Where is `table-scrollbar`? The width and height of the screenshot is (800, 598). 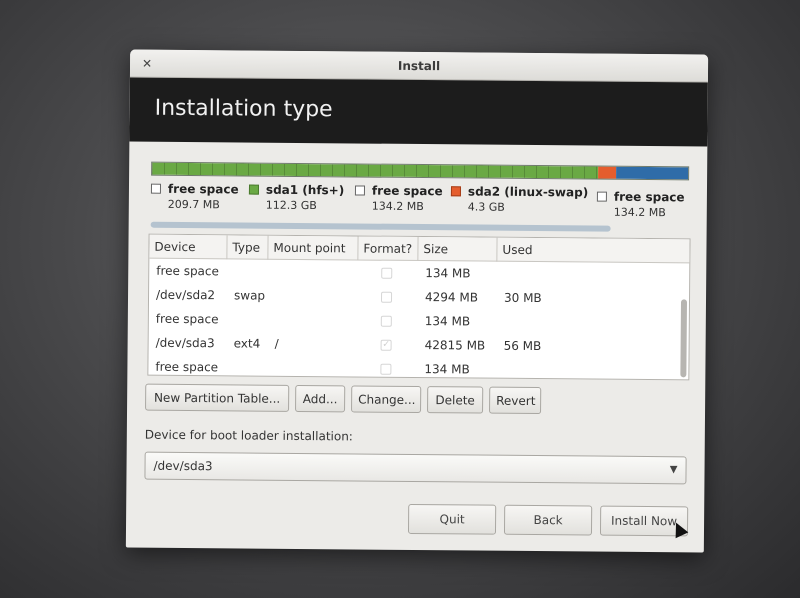
table-scrollbar is located at coordinates (684, 338).